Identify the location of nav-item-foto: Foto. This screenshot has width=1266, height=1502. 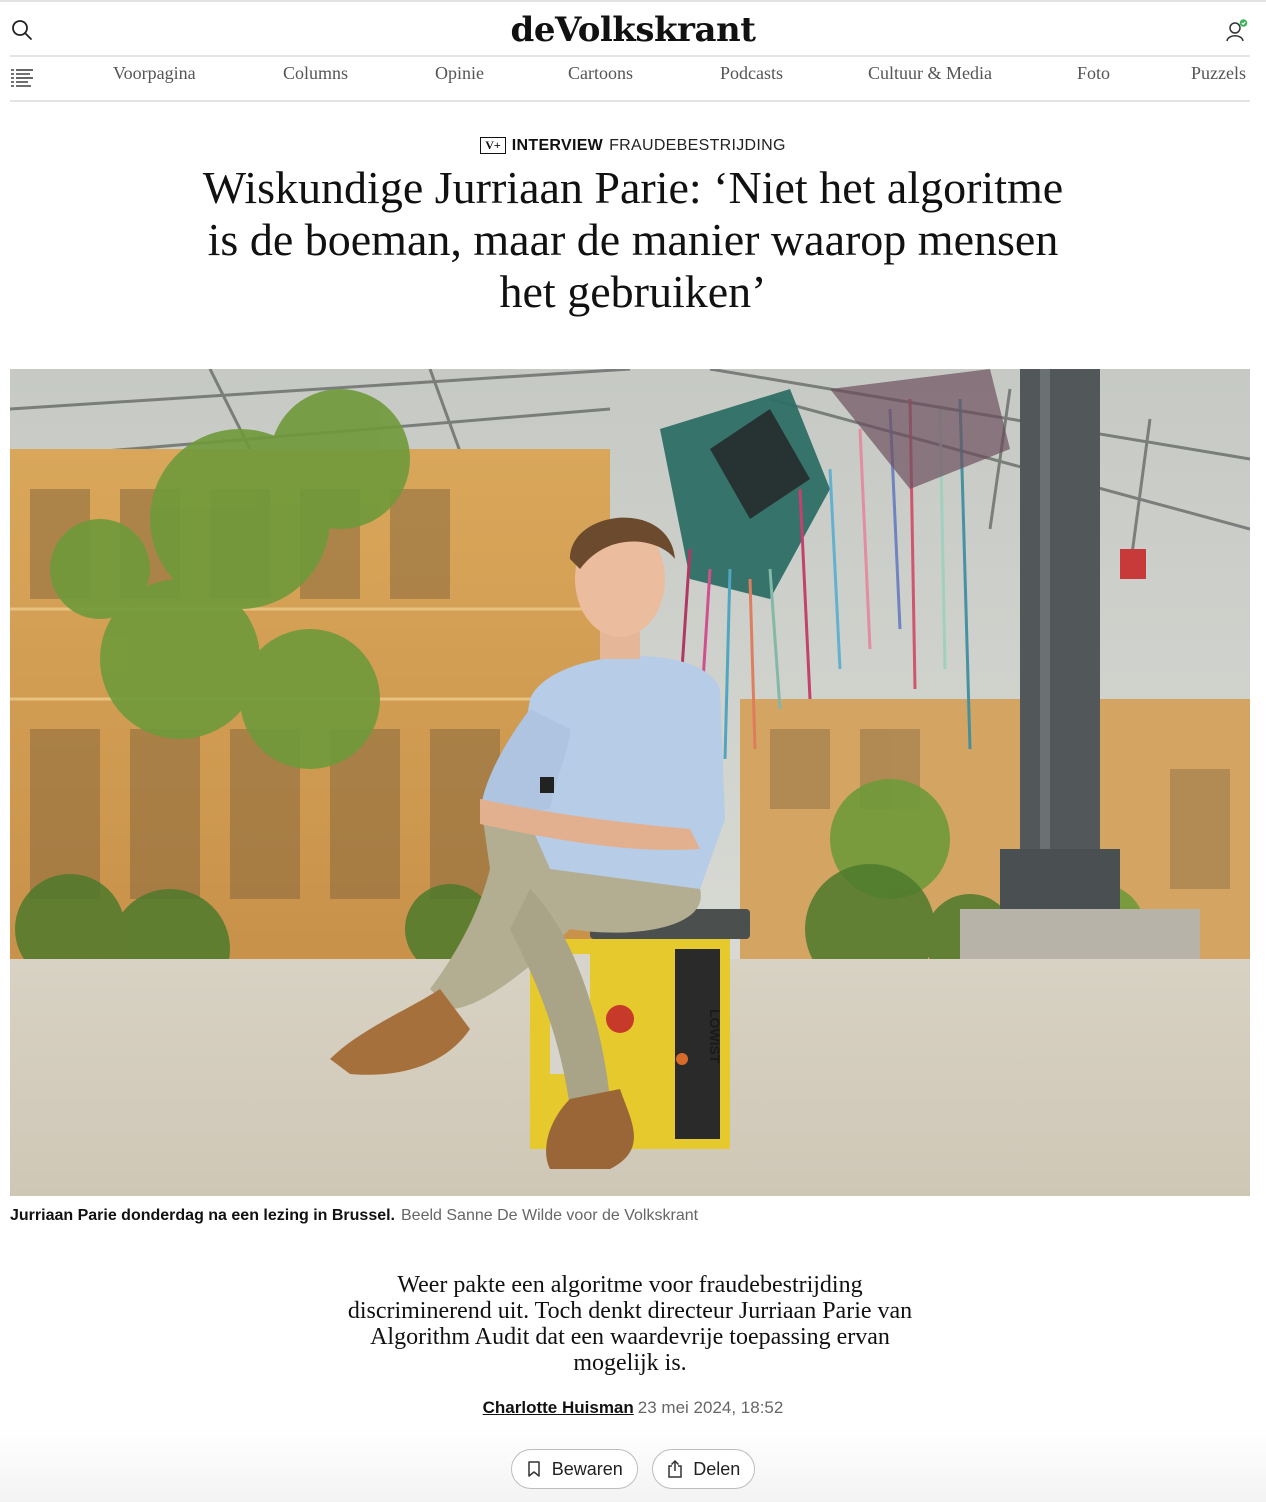
(1093, 73).